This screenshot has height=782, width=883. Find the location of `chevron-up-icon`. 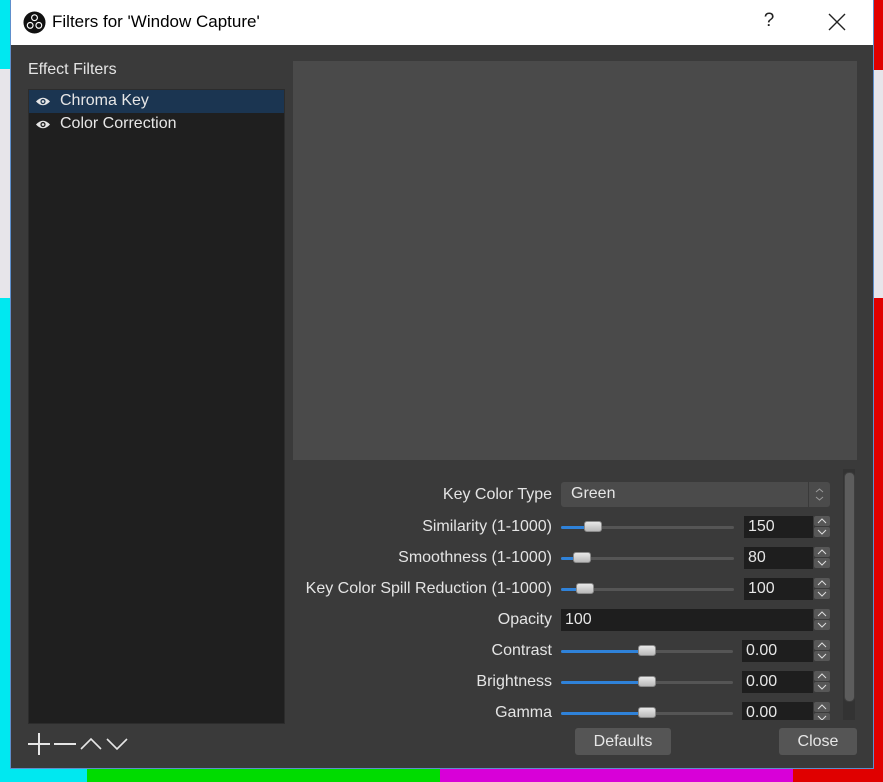

chevron-up-icon is located at coordinates (91, 744).